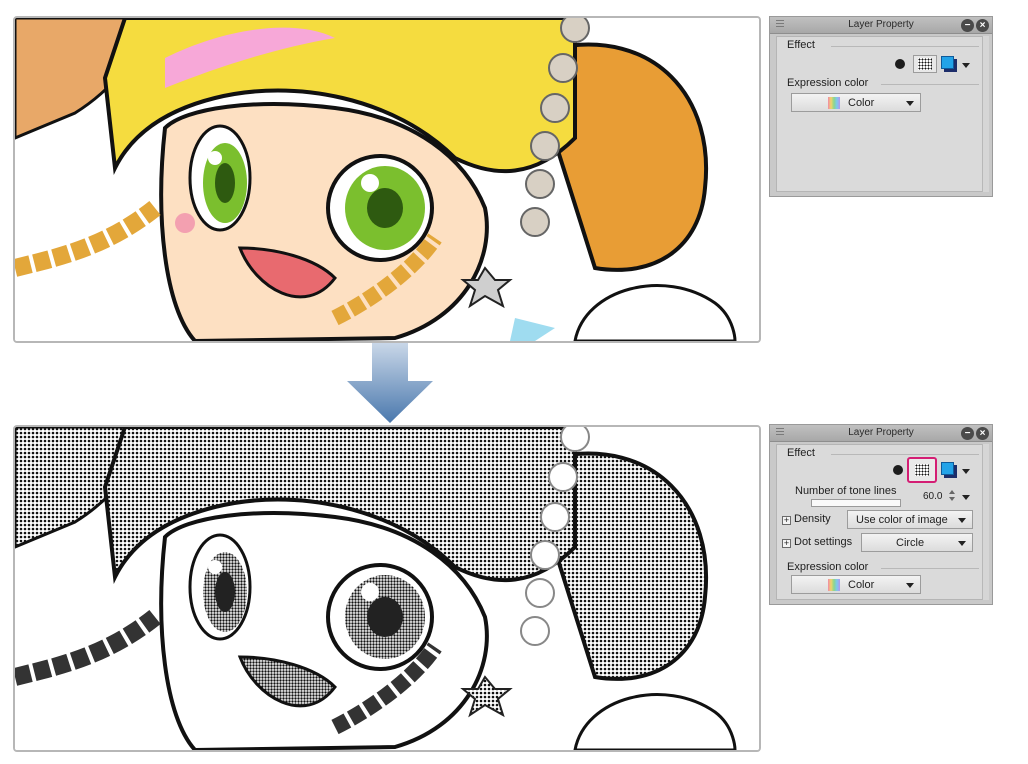 The height and width of the screenshot is (764, 1028). I want to click on density-value: Use color of image, so click(902, 520).